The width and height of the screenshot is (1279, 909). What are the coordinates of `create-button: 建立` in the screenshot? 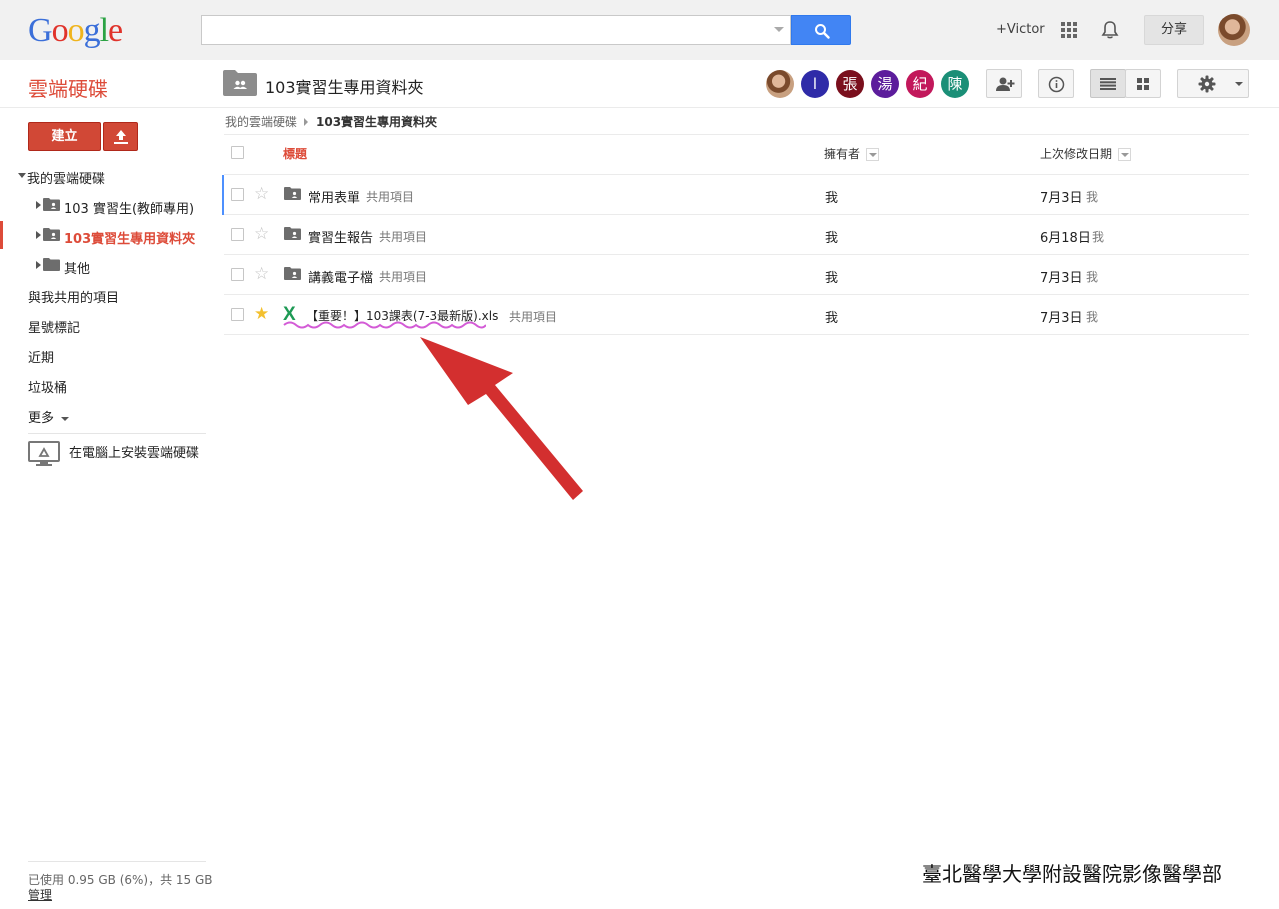 It's located at (64, 136).